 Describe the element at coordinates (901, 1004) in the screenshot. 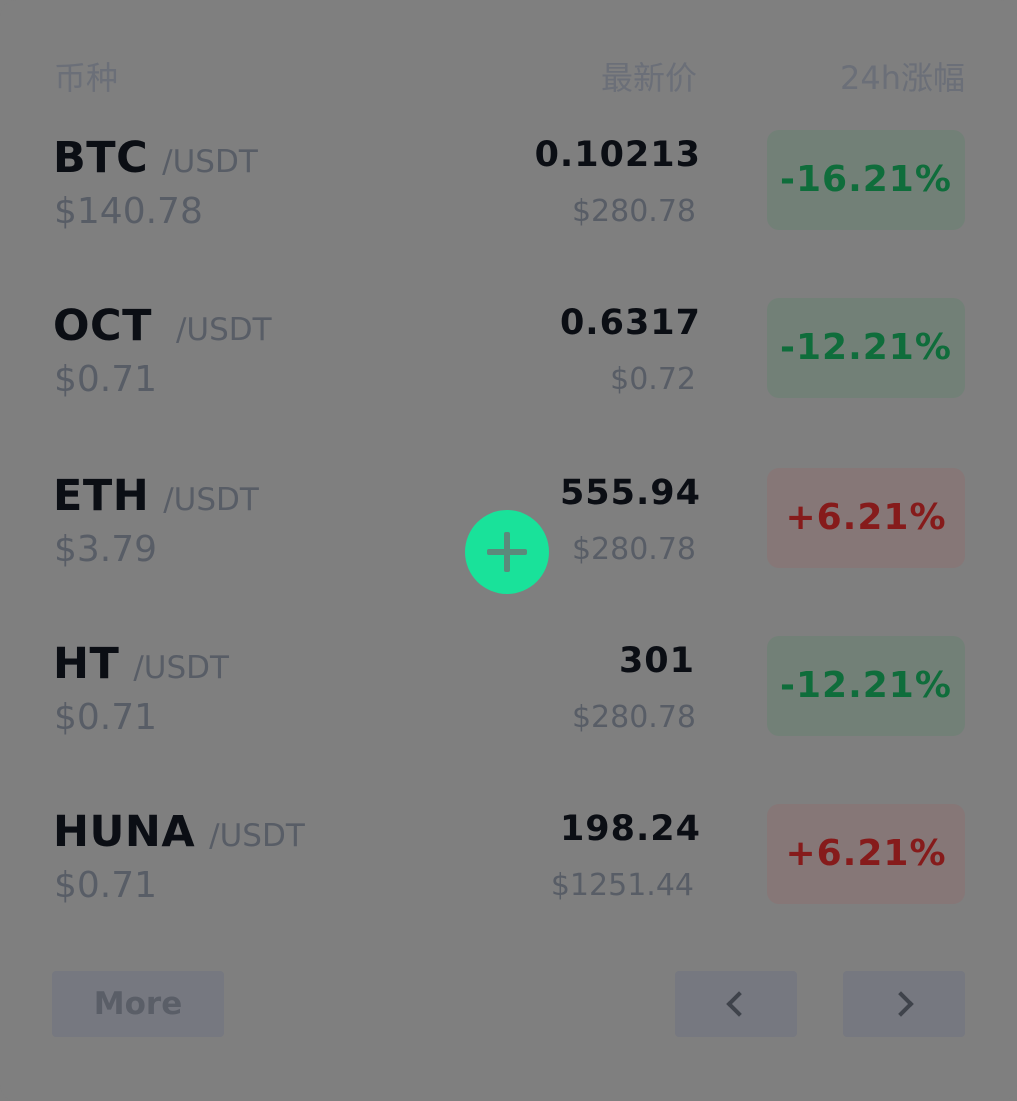

I see `chevron-right-icon` at that location.